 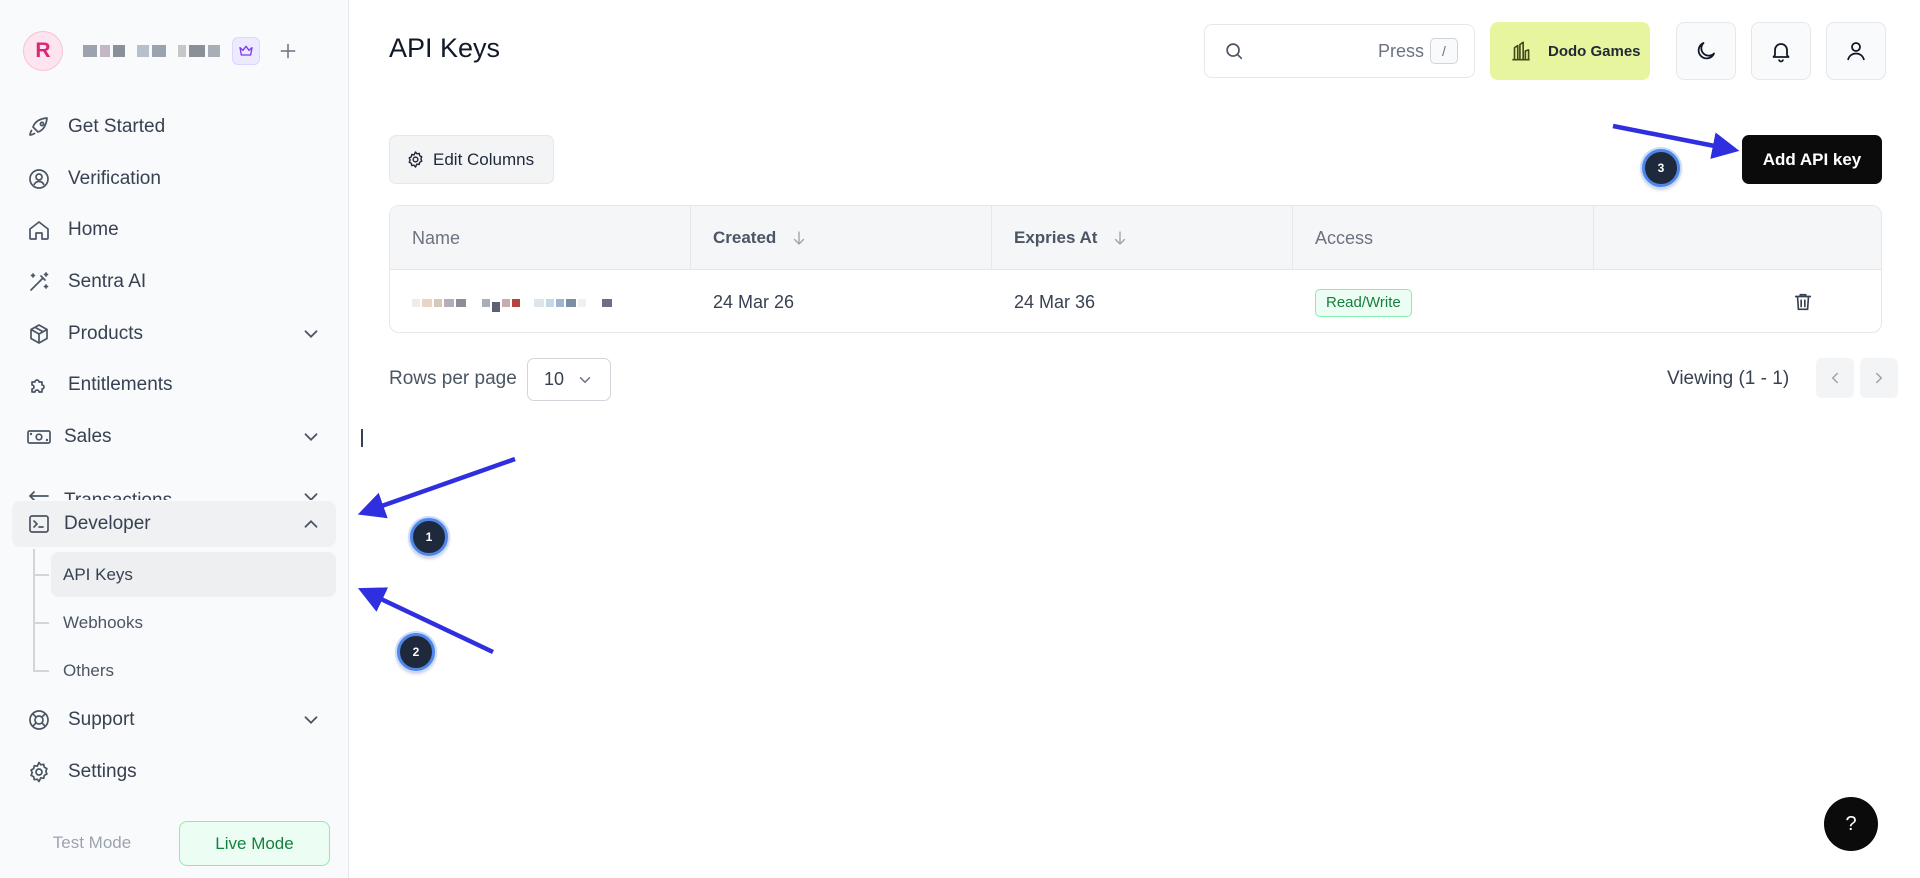 What do you see at coordinates (193, 622) in the screenshot?
I see `sidebar-subitem-webhooks: Webhooks` at bounding box center [193, 622].